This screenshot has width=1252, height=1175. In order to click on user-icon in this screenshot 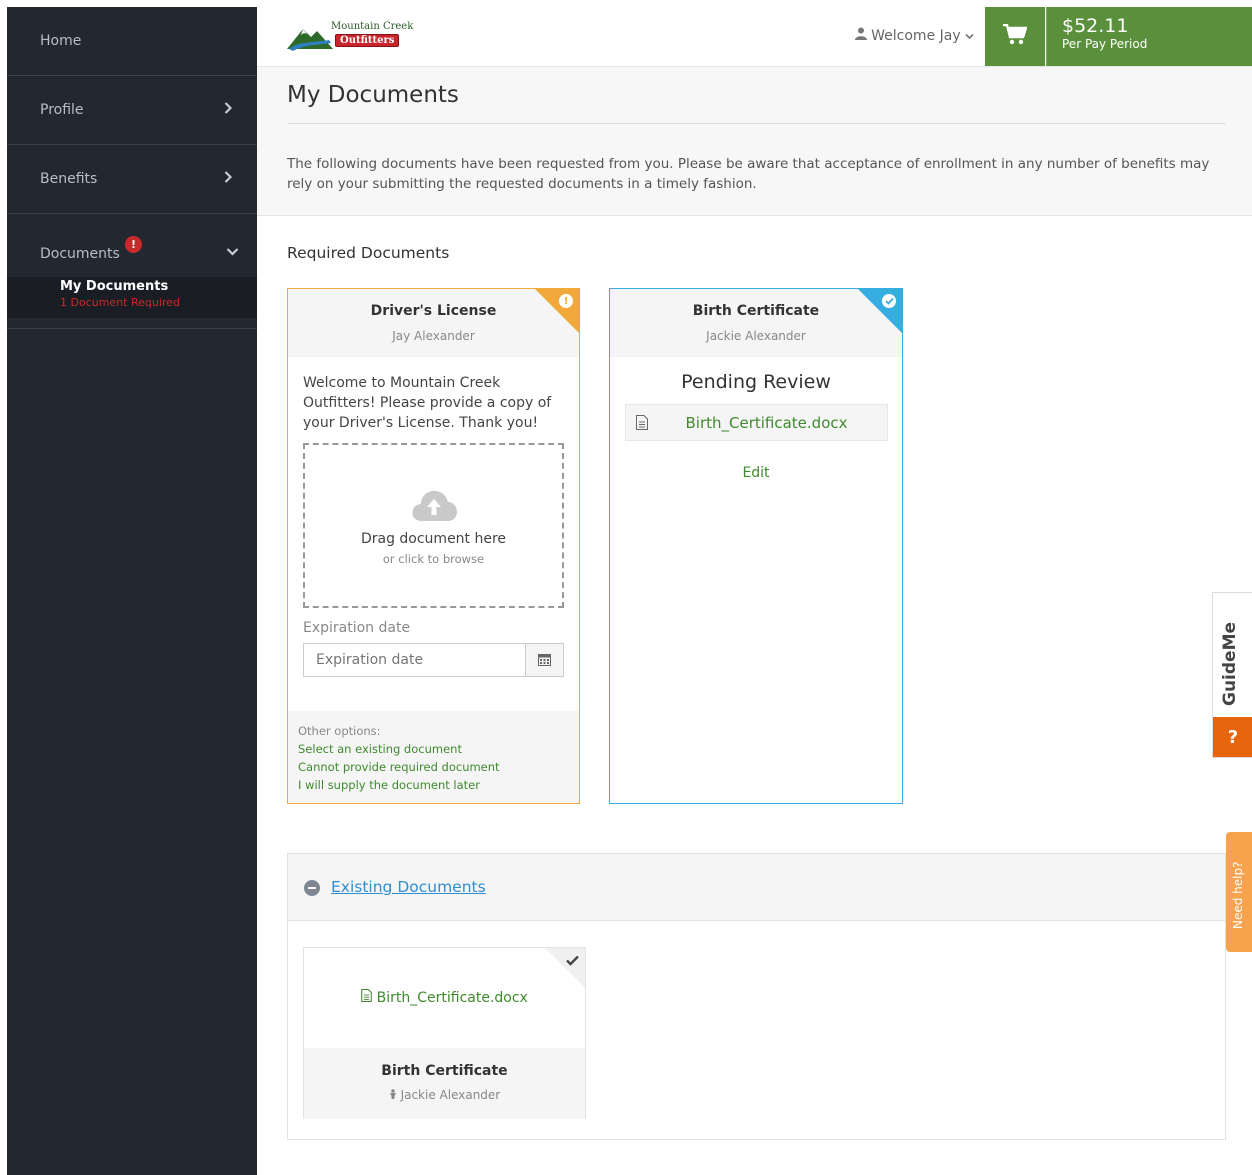, I will do `click(863, 35)`.